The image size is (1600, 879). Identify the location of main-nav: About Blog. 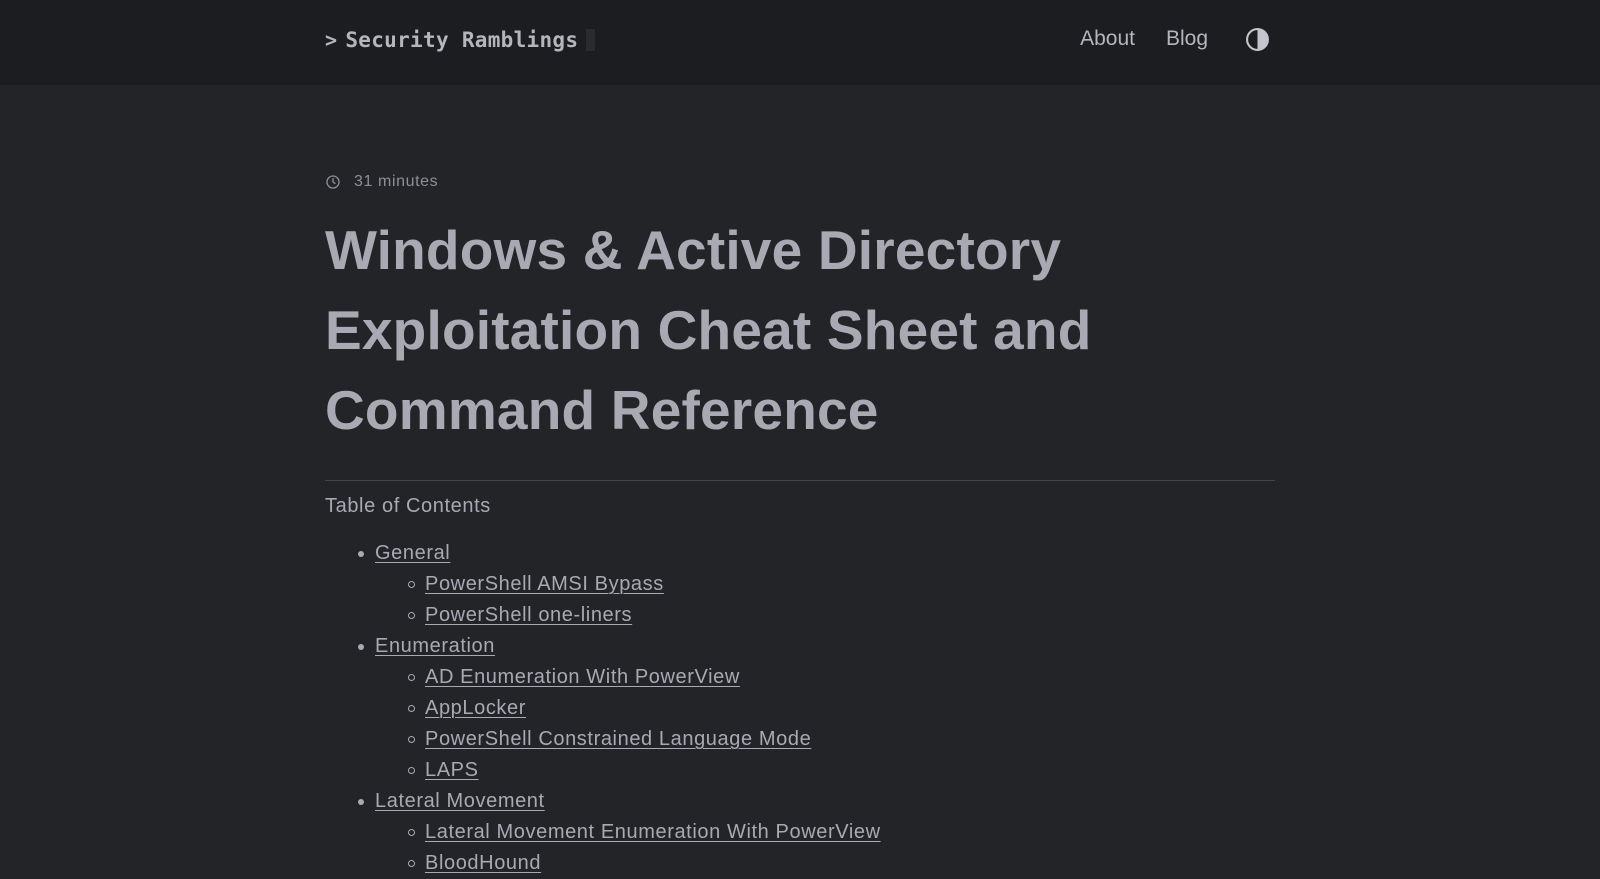
(1159, 39).